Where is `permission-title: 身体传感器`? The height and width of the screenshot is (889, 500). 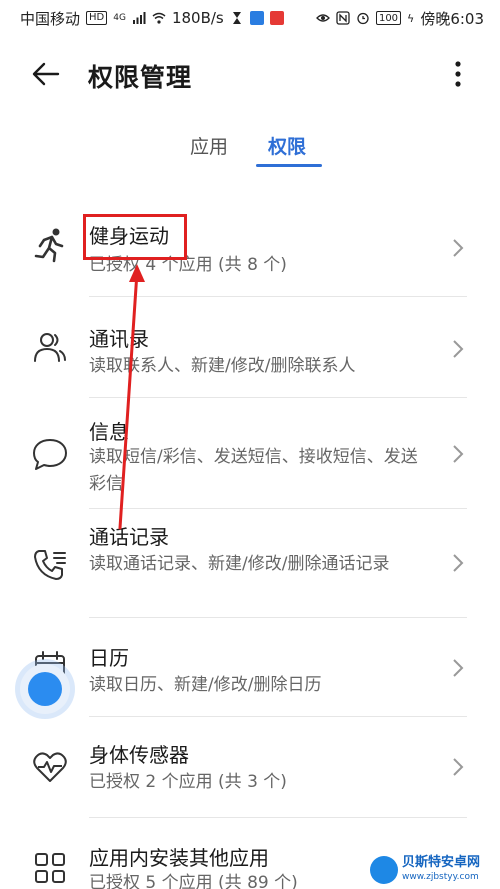
permission-title: 身体传感器 is located at coordinates (139, 755).